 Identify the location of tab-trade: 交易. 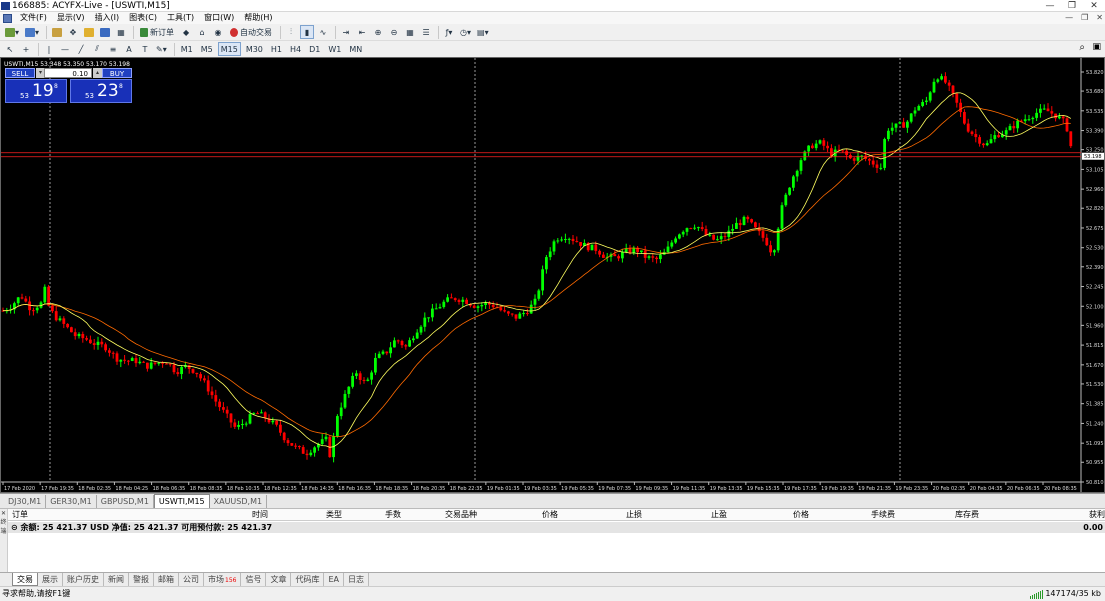
(25, 579).